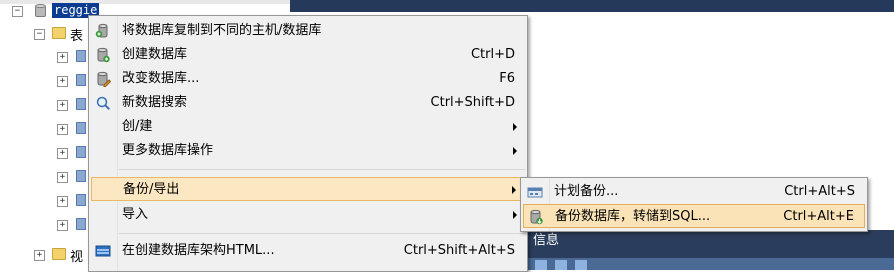 This screenshot has width=894, height=272. Describe the element at coordinates (710, 264) in the screenshot. I see `info-panel-toolbar` at that location.